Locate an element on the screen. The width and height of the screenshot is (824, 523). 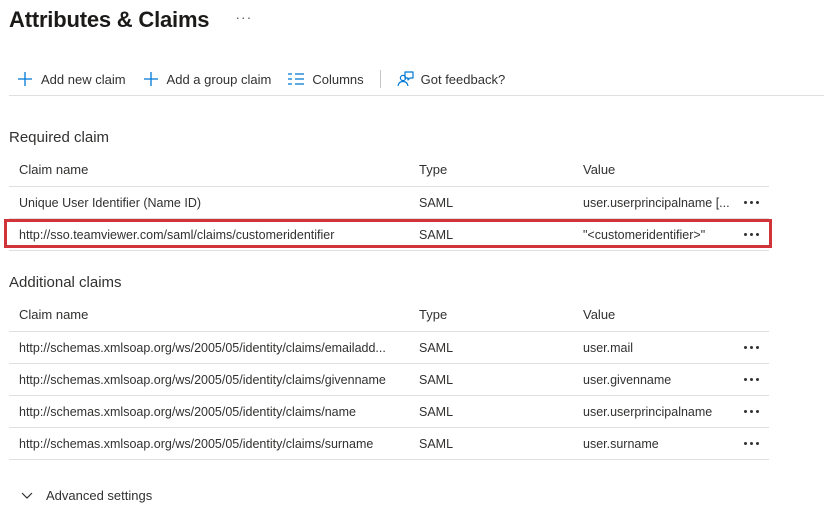
feedback-label: Got feedback? is located at coordinates (463, 79).